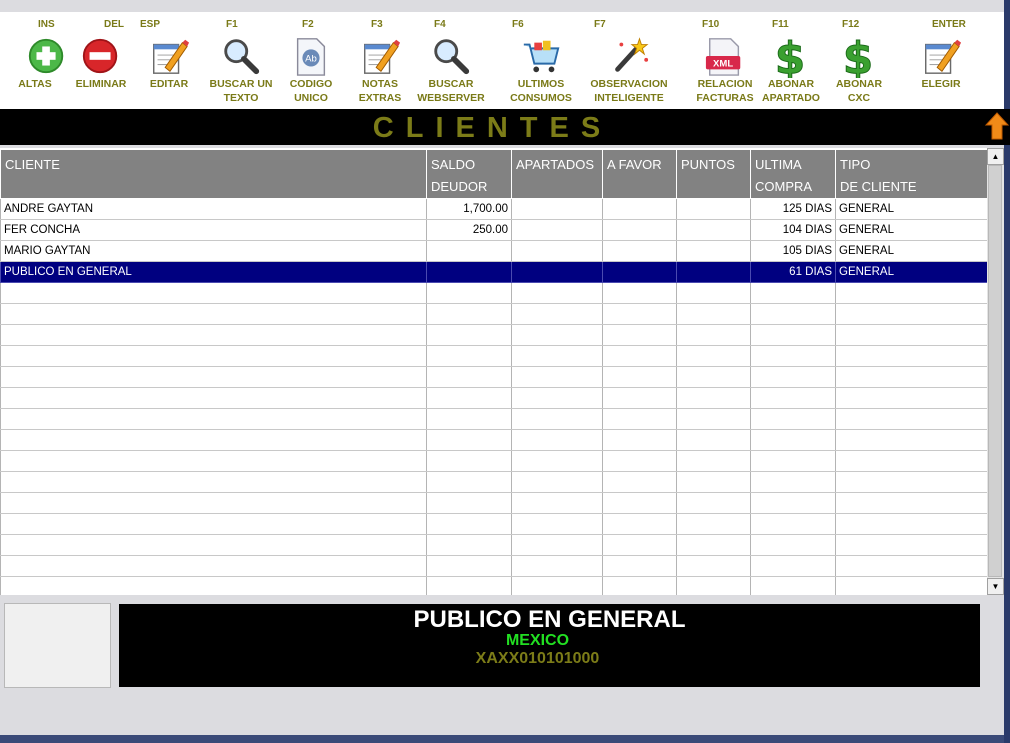 This screenshot has height=743, width=1010. What do you see at coordinates (784, 186) in the screenshot?
I see `column-header-line-2: COMPRA` at bounding box center [784, 186].